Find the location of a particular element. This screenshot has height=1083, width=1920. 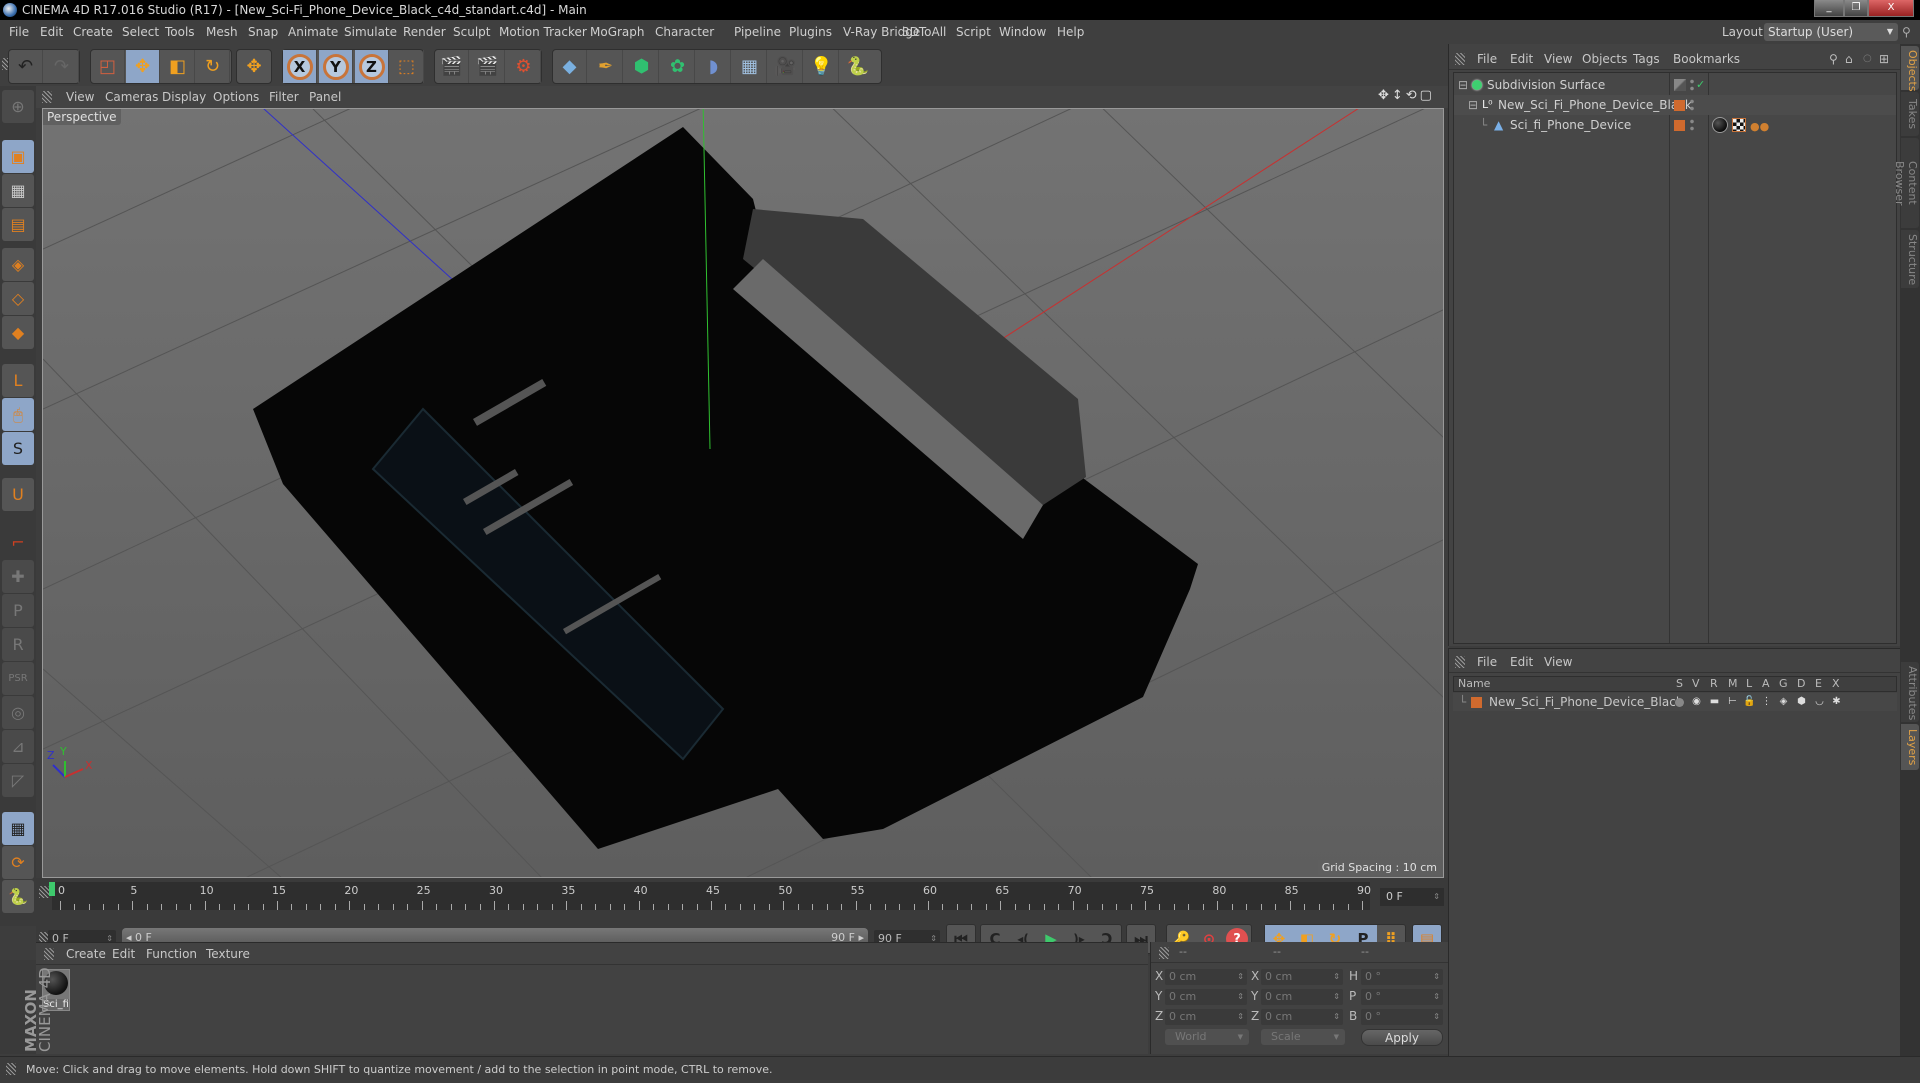

material-grip is located at coordinates (49, 954).